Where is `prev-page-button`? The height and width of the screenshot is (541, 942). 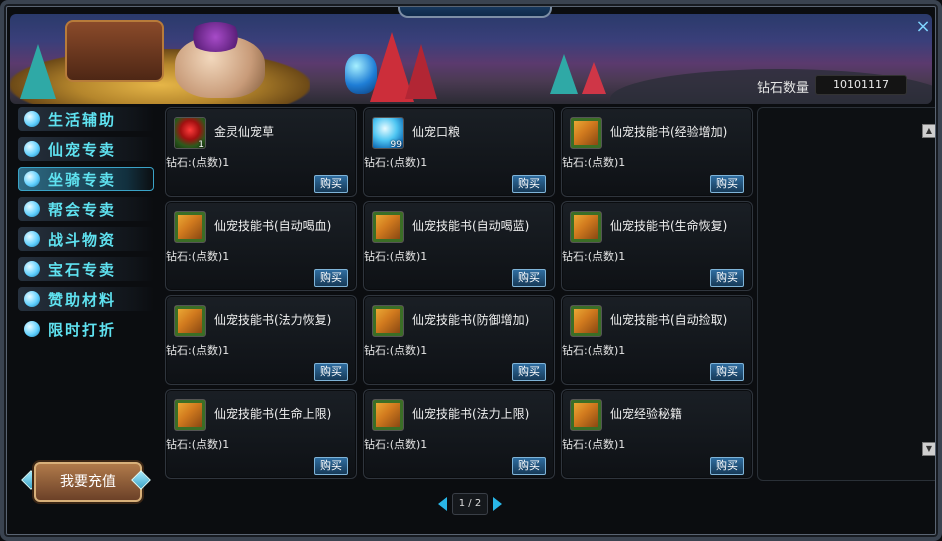
prev-page-button is located at coordinates (442, 504).